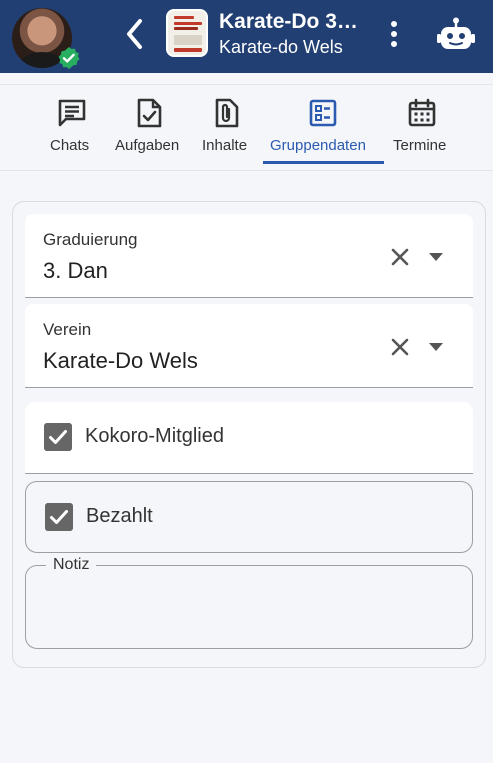 The height and width of the screenshot is (763, 493). Describe the element at coordinates (70, 145) in the screenshot. I see `tab-chats-label: Chats` at that location.